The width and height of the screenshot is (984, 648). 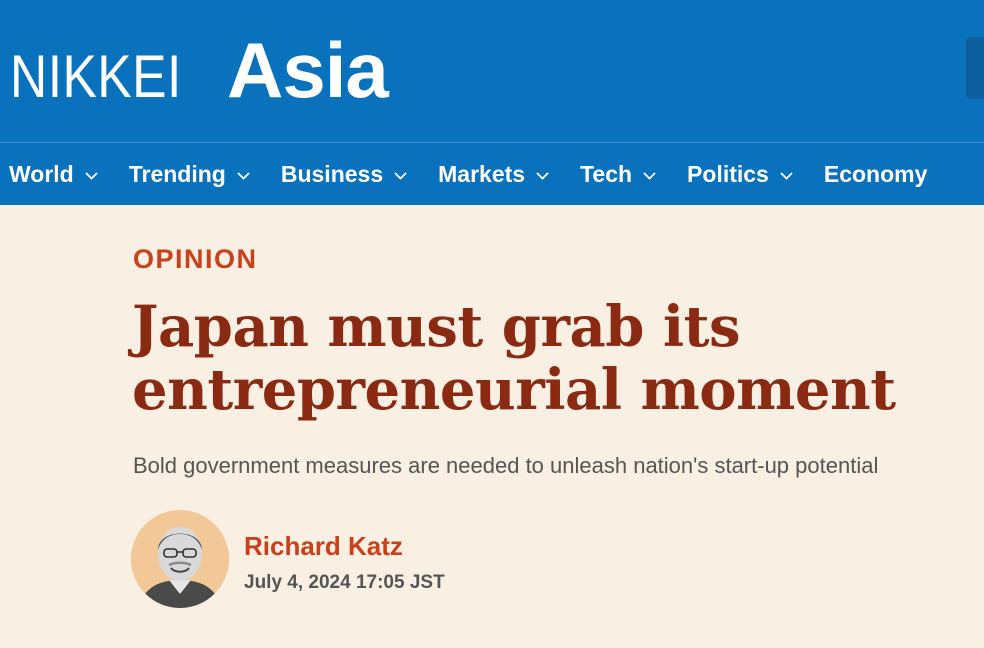 What do you see at coordinates (482, 173) in the screenshot?
I see `nav-item-label: Markets` at bounding box center [482, 173].